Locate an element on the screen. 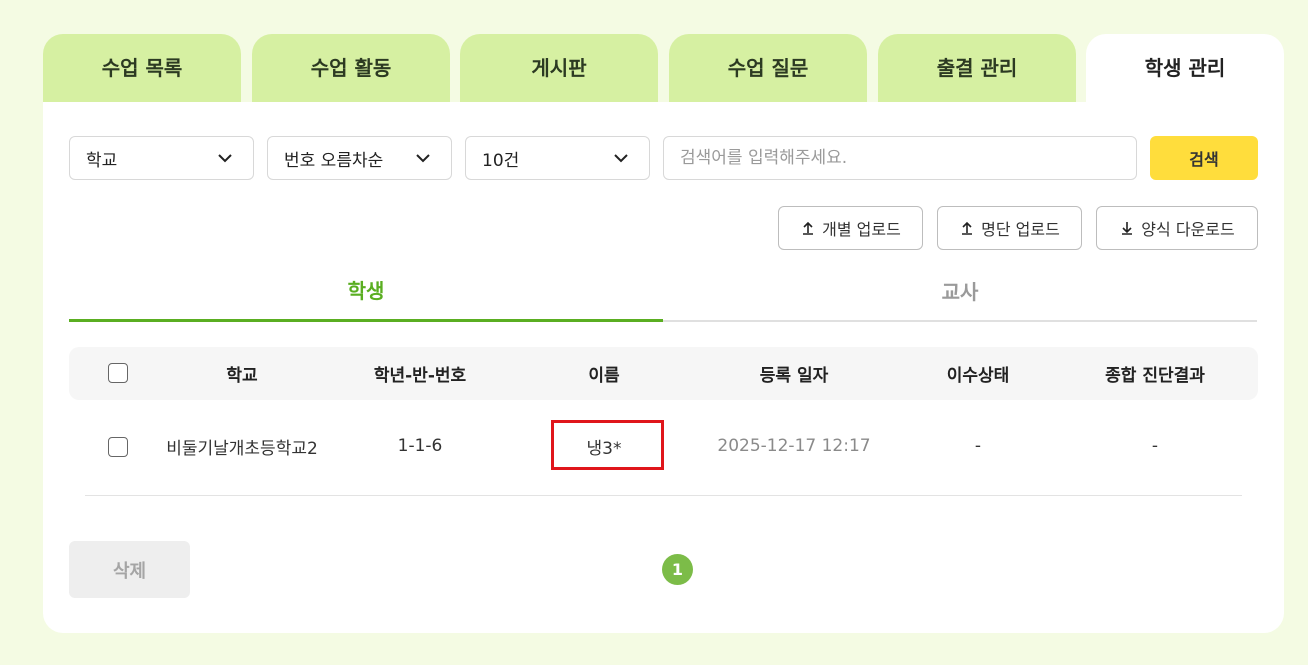 The height and width of the screenshot is (665, 1308). subtab-student: 학생 is located at coordinates (366, 291).